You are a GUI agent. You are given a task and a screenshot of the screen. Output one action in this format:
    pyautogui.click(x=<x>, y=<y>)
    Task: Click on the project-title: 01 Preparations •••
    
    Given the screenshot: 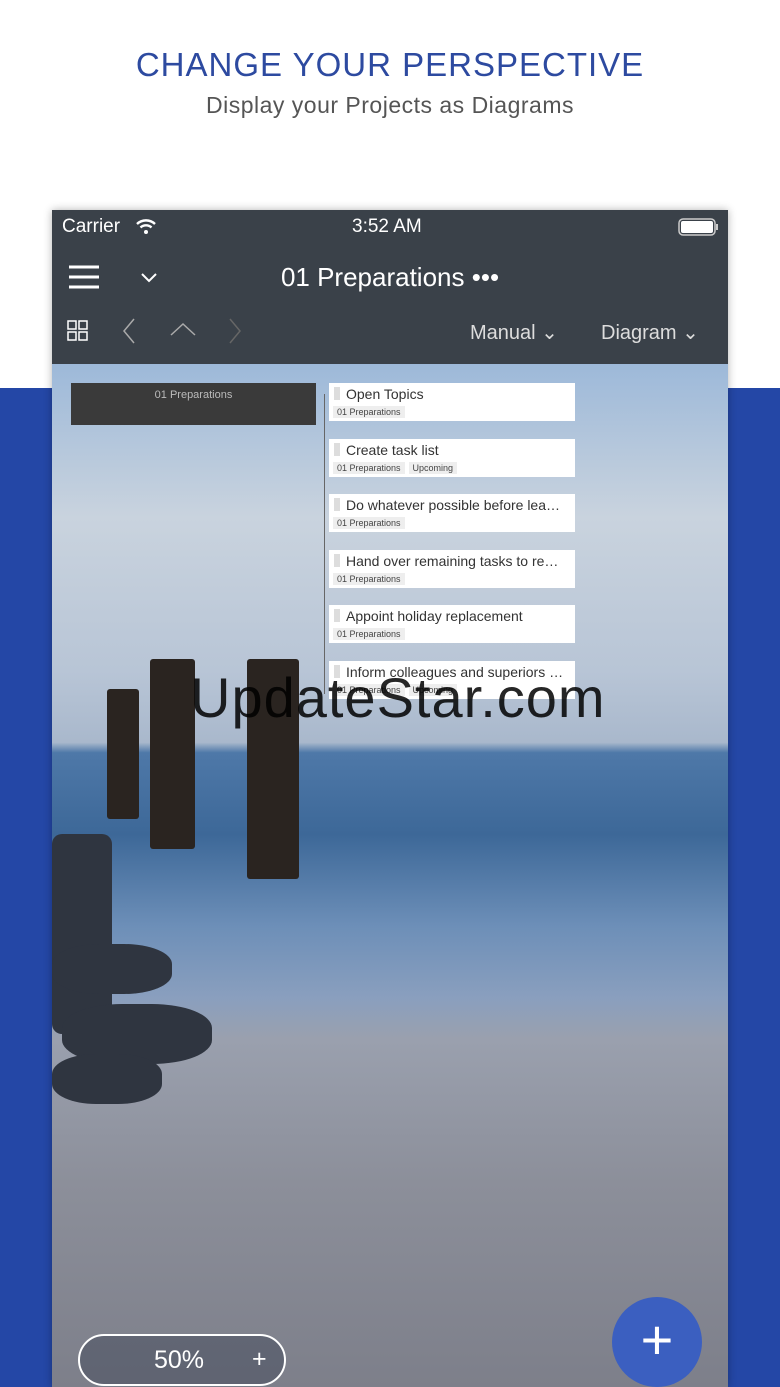 What is the action you would take?
    pyautogui.click(x=390, y=277)
    